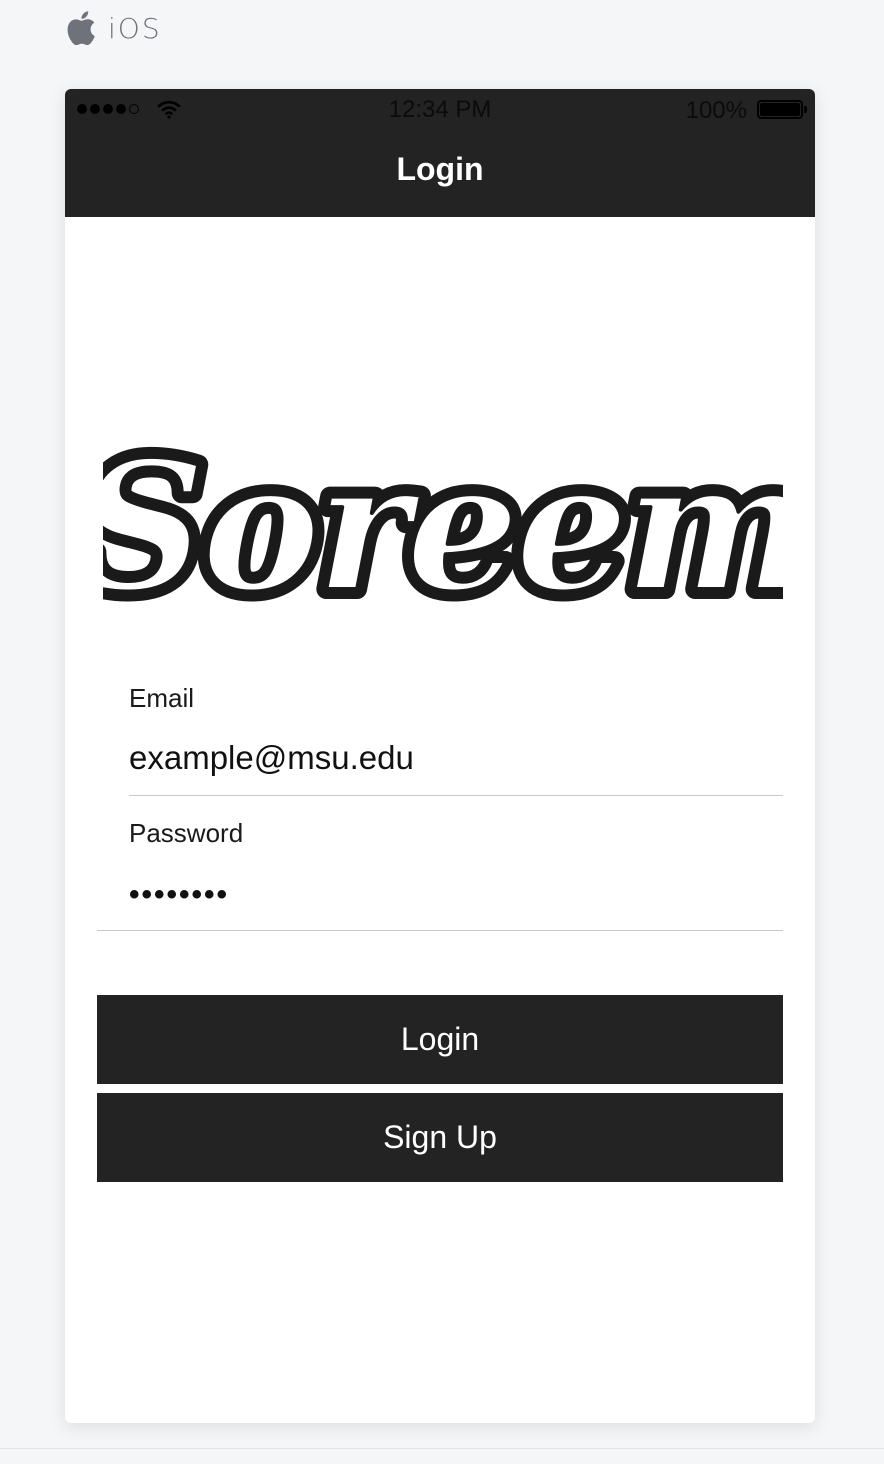 The height and width of the screenshot is (1464, 884). I want to click on password-underline, so click(440, 930).